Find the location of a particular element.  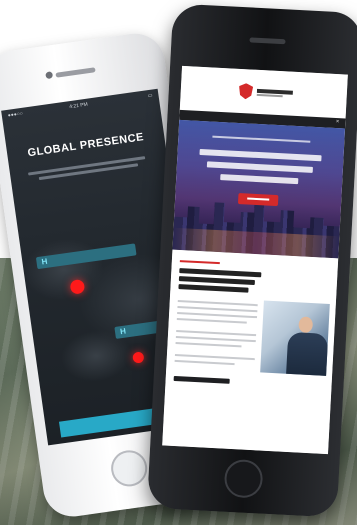

status-bar: ●●●○○ 4:21 PM ▭ is located at coordinates (80, 105).